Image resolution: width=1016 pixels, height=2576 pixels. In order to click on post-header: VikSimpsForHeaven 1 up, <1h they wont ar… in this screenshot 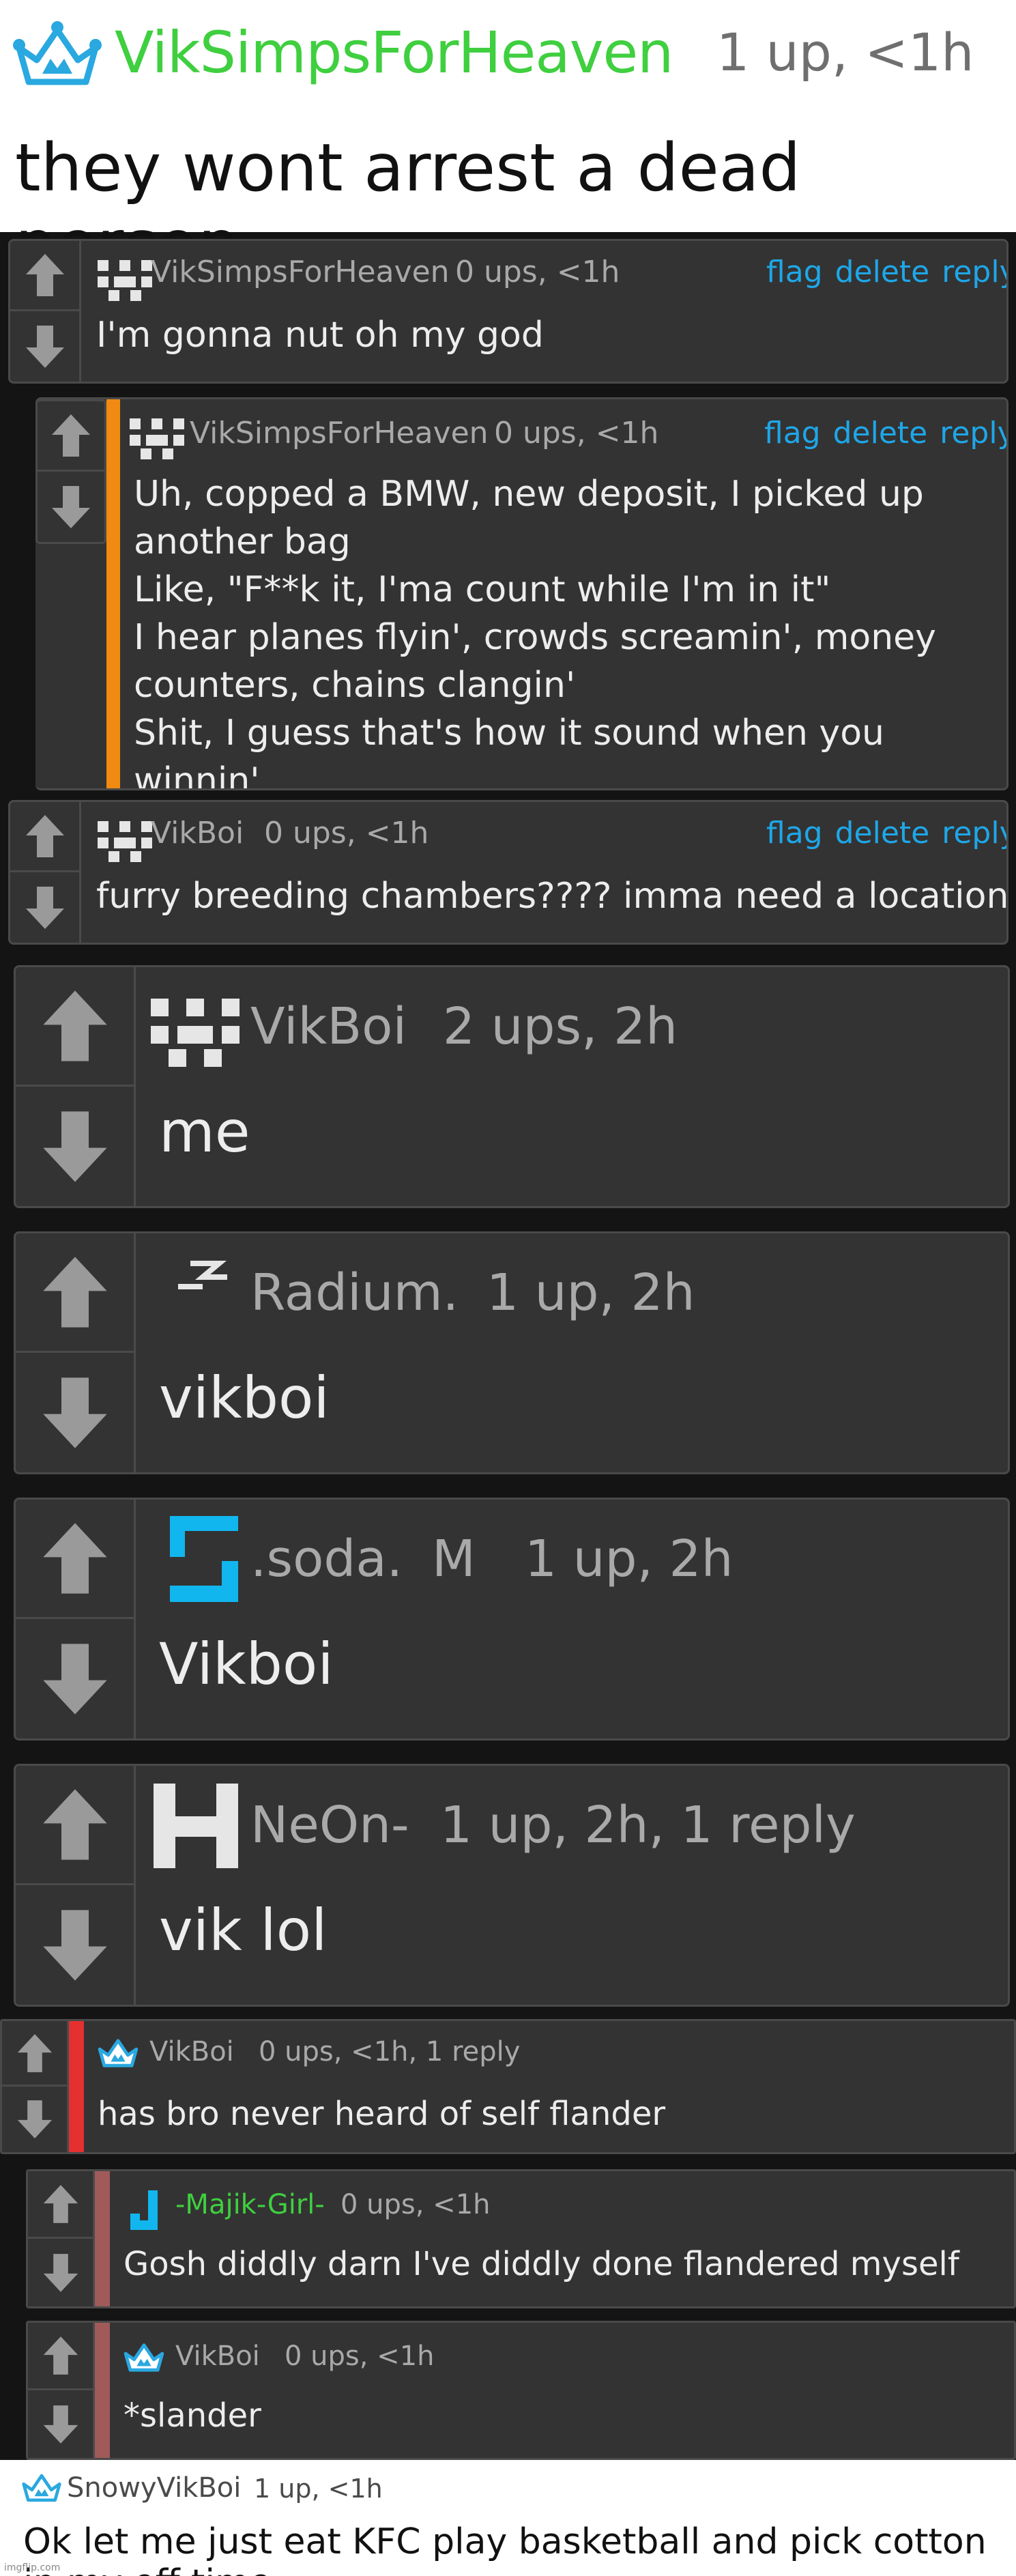, I will do `click(508, 141)`.